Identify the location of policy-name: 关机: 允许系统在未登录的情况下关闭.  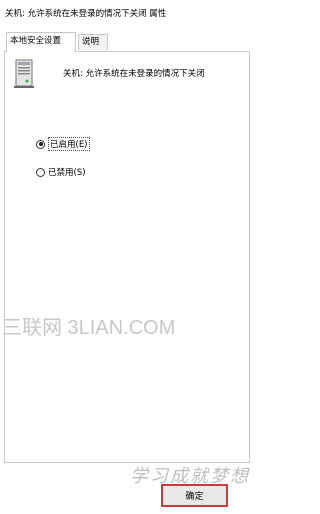
(134, 74).